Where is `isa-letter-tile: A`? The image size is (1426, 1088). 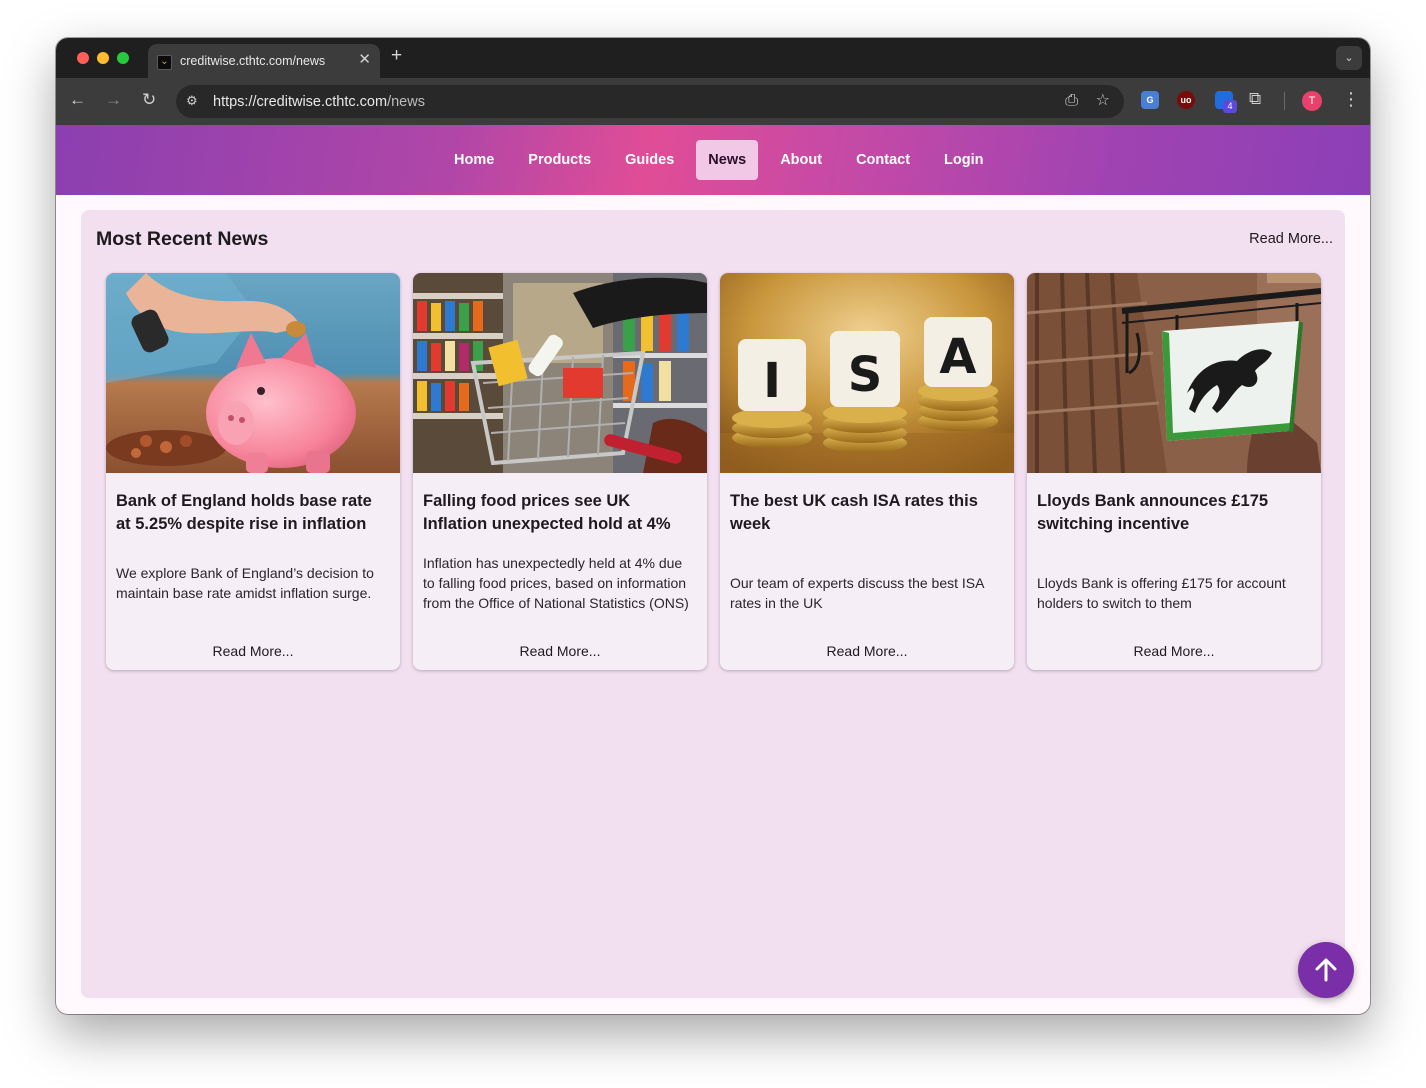
isa-letter-tile: A is located at coordinates (957, 357).